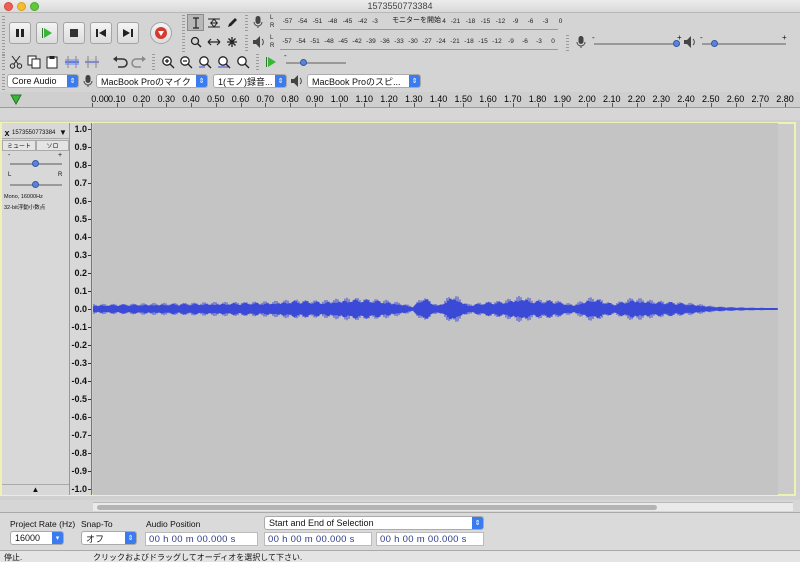 The image size is (800, 562). What do you see at coordinates (231, 22) in the screenshot?
I see `draw-tool` at bounding box center [231, 22].